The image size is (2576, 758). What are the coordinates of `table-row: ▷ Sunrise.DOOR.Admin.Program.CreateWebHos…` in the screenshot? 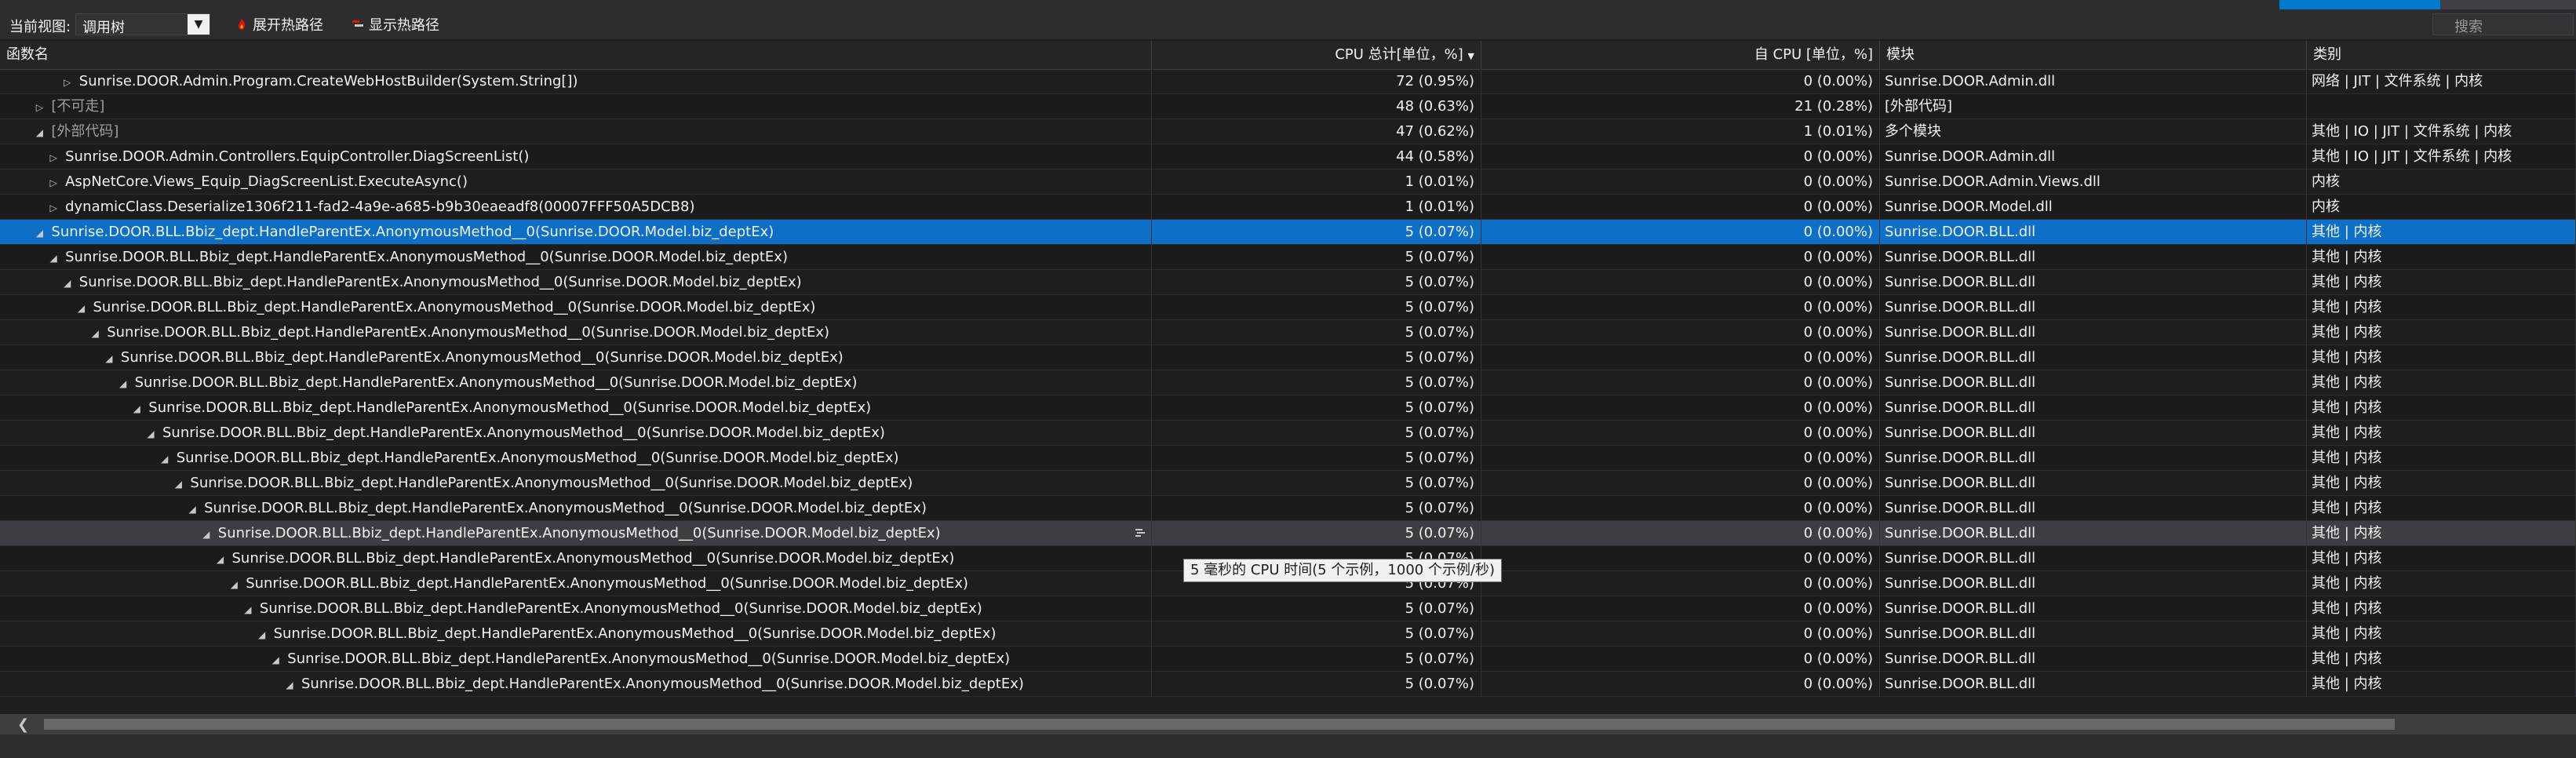 It's located at (1288, 81).